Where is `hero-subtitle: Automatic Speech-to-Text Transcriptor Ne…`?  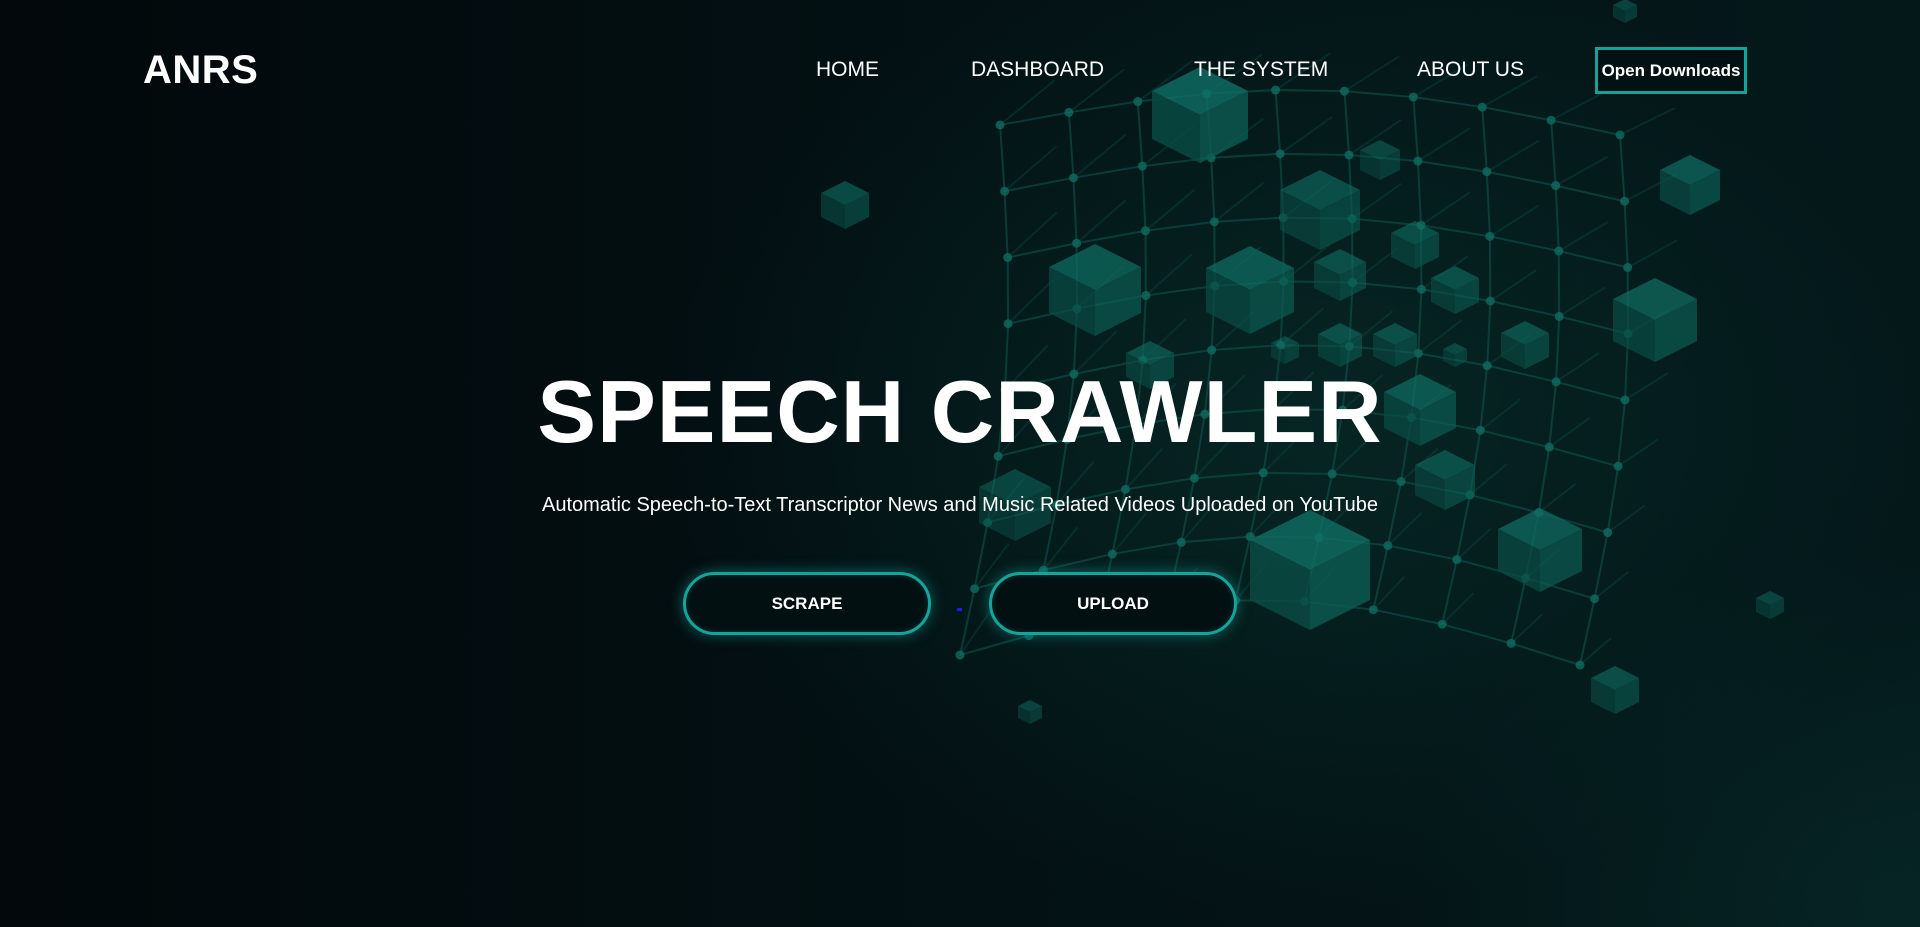
hero-subtitle: Automatic Speech-to-Text Transcriptor Ne… is located at coordinates (960, 505).